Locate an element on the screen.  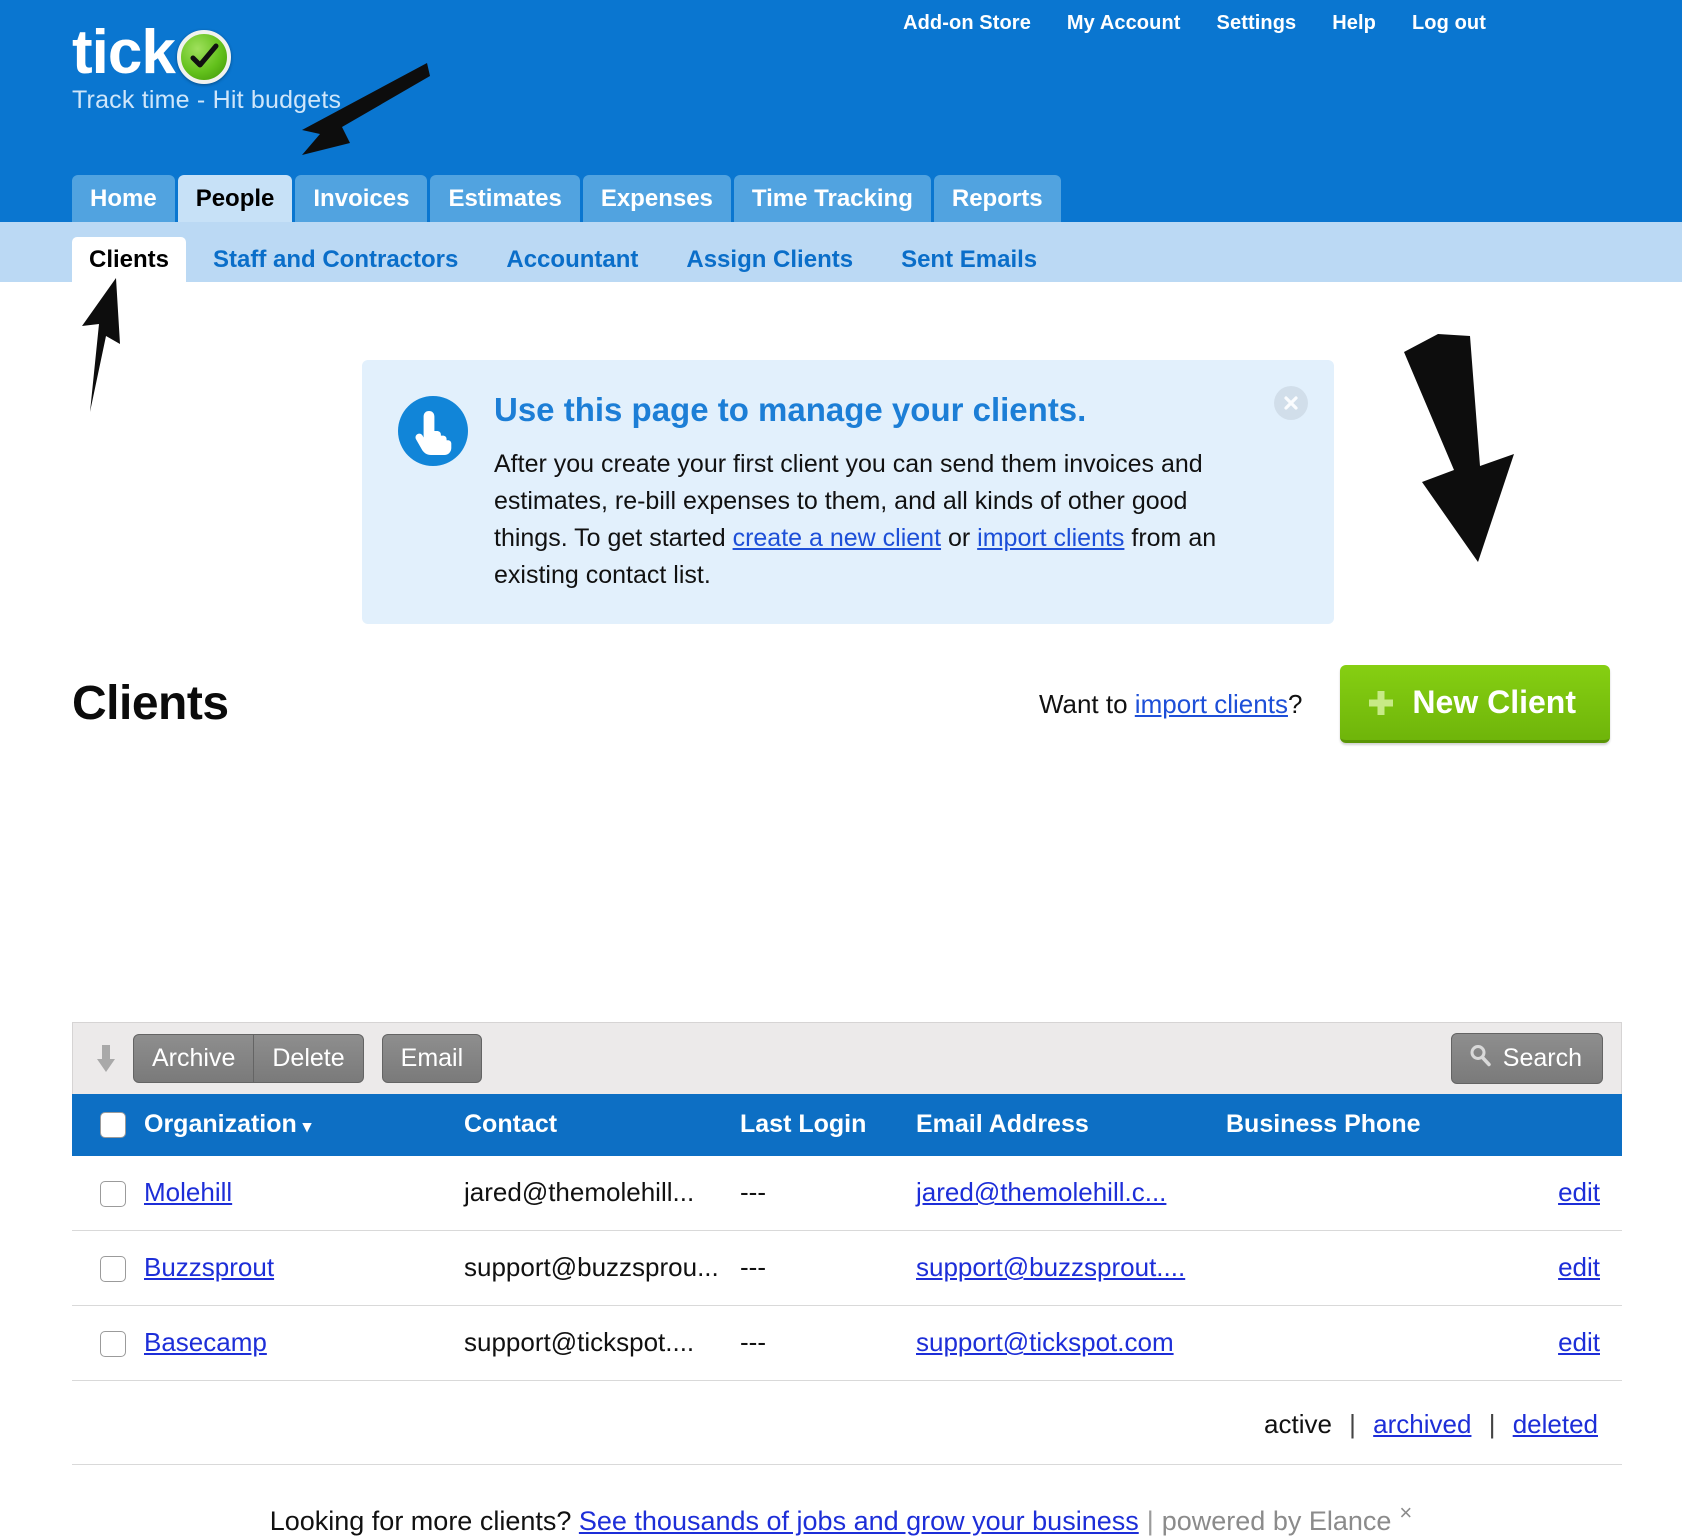
close-icon is located at coordinates (1291, 403).